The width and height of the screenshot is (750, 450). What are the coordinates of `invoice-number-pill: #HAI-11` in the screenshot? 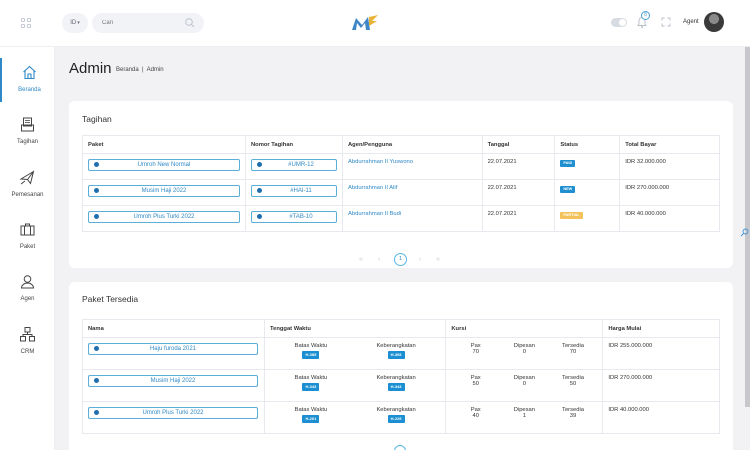 It's located at (294, 191).